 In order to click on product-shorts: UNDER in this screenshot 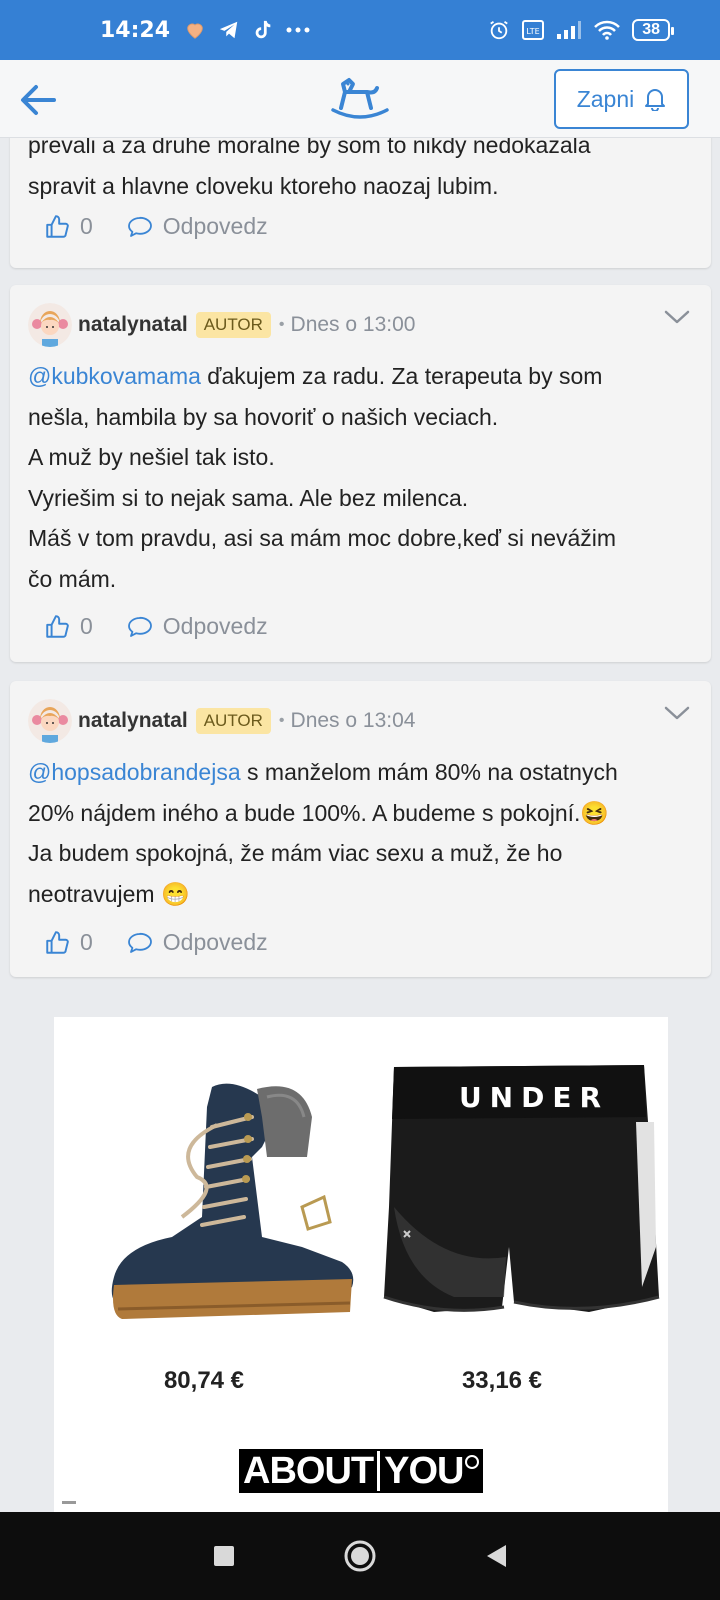, I will do `click(514, 1192)`.